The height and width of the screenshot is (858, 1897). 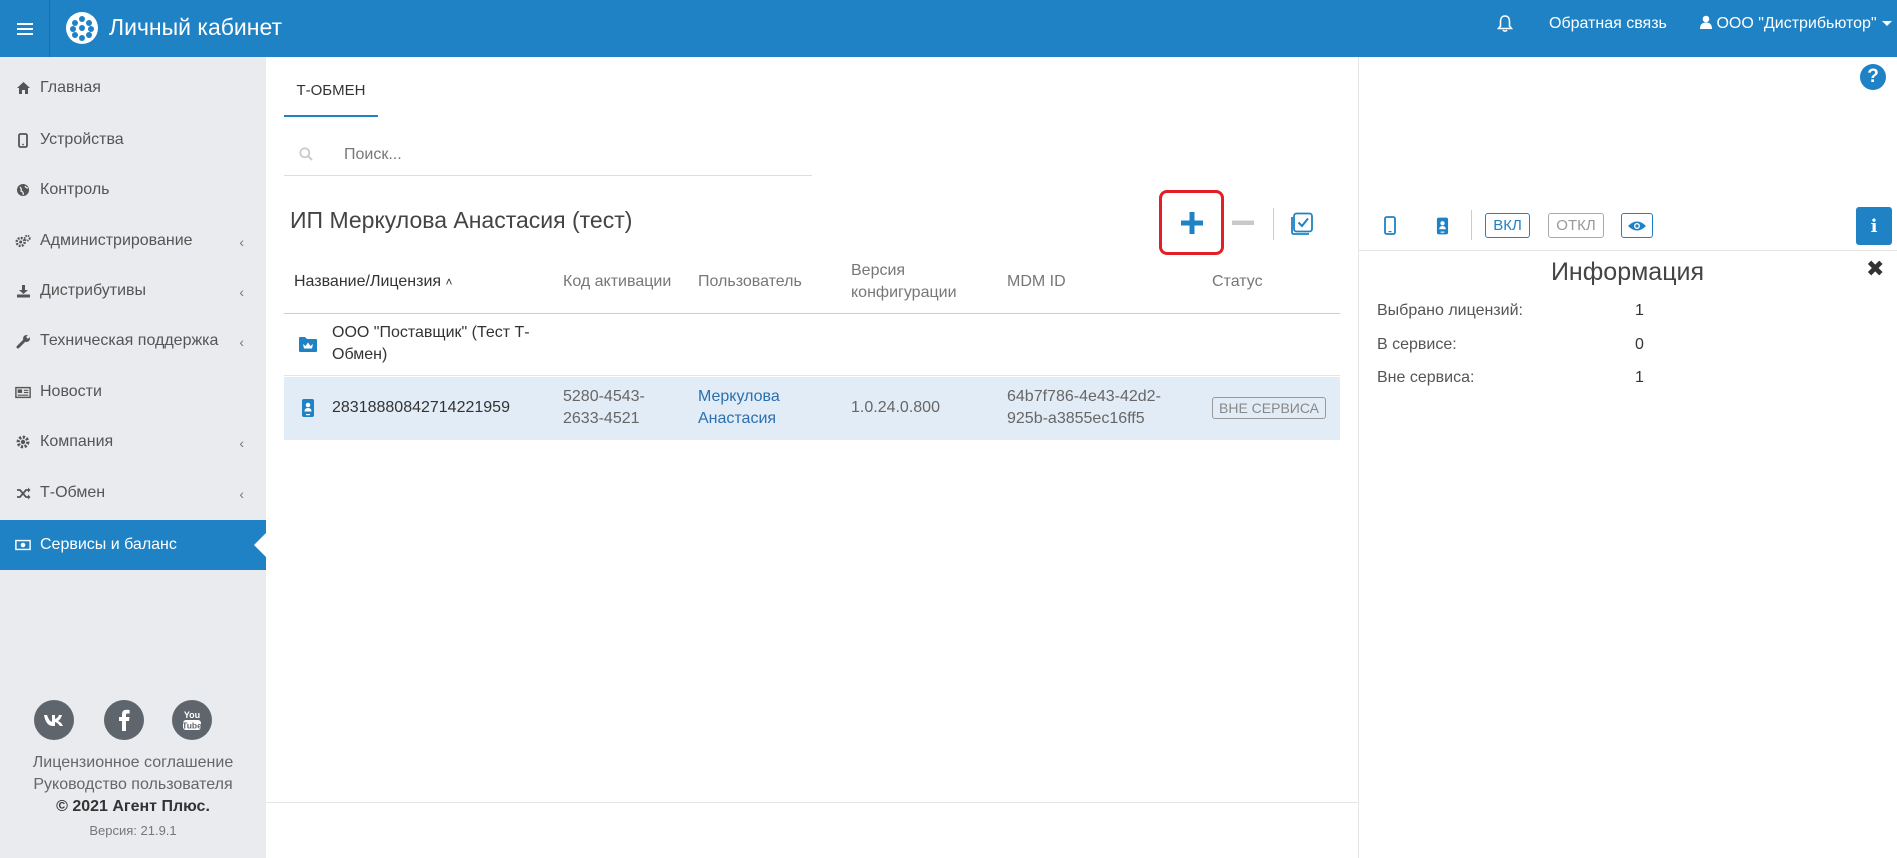 I want to click on cogs-icon, so click(x=23, y=241).